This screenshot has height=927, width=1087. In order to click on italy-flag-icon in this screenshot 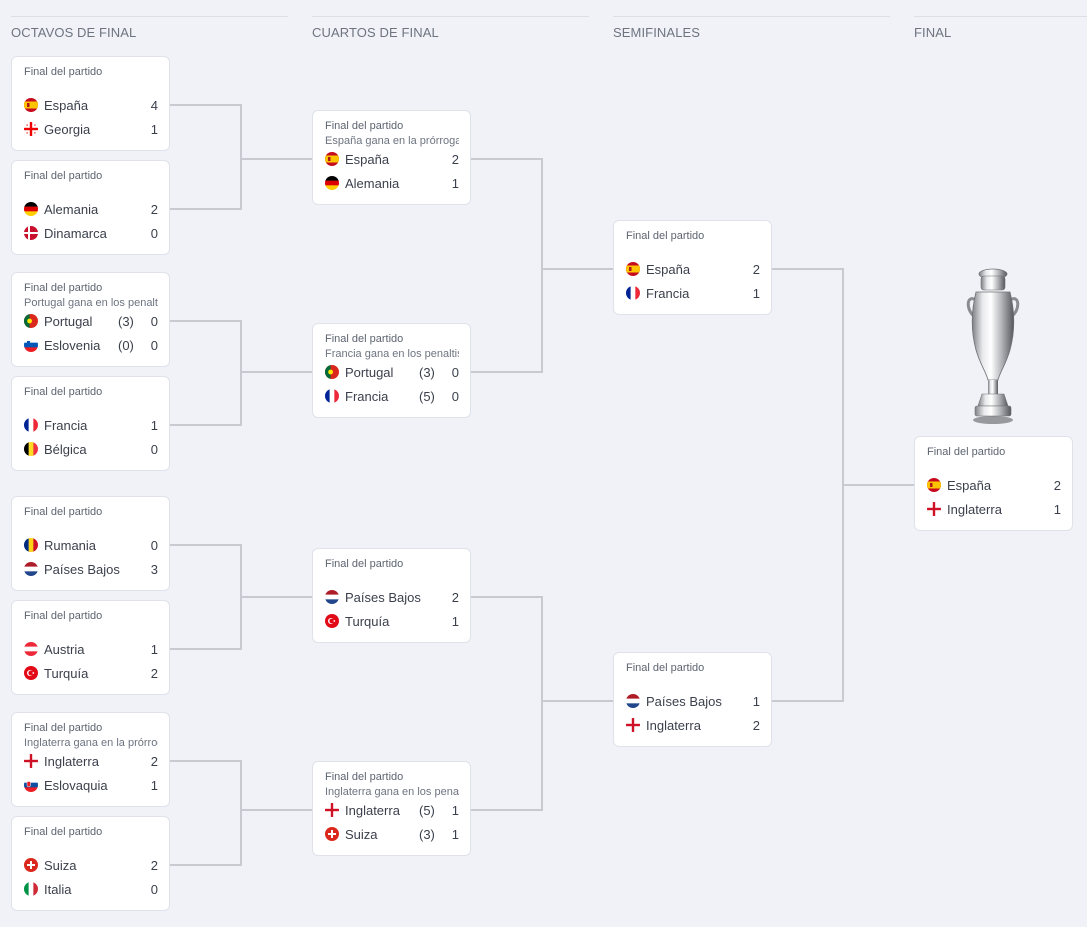, I will do `click(31, 889)`.